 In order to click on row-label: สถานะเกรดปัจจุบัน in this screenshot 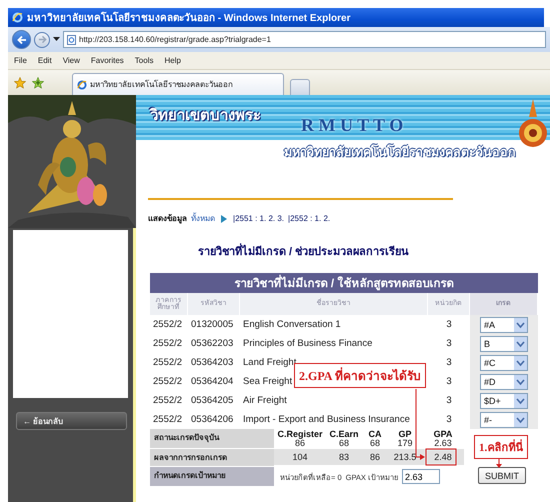, I will do `click(212, 439)`.